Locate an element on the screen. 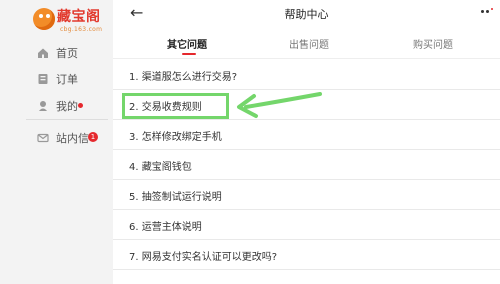  sidebar-item-label: 首页 is located at coordinates (67, 53).